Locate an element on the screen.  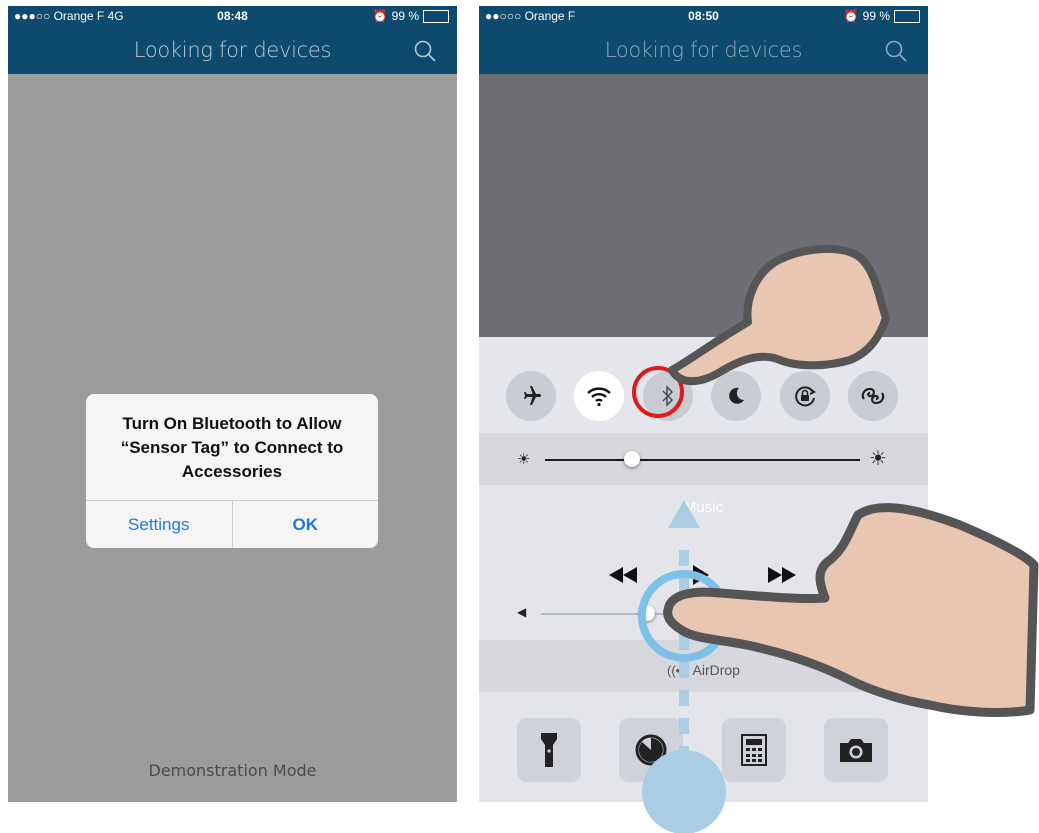
brightness-row: ☀ ☀ is located at coordinates (703, 459).